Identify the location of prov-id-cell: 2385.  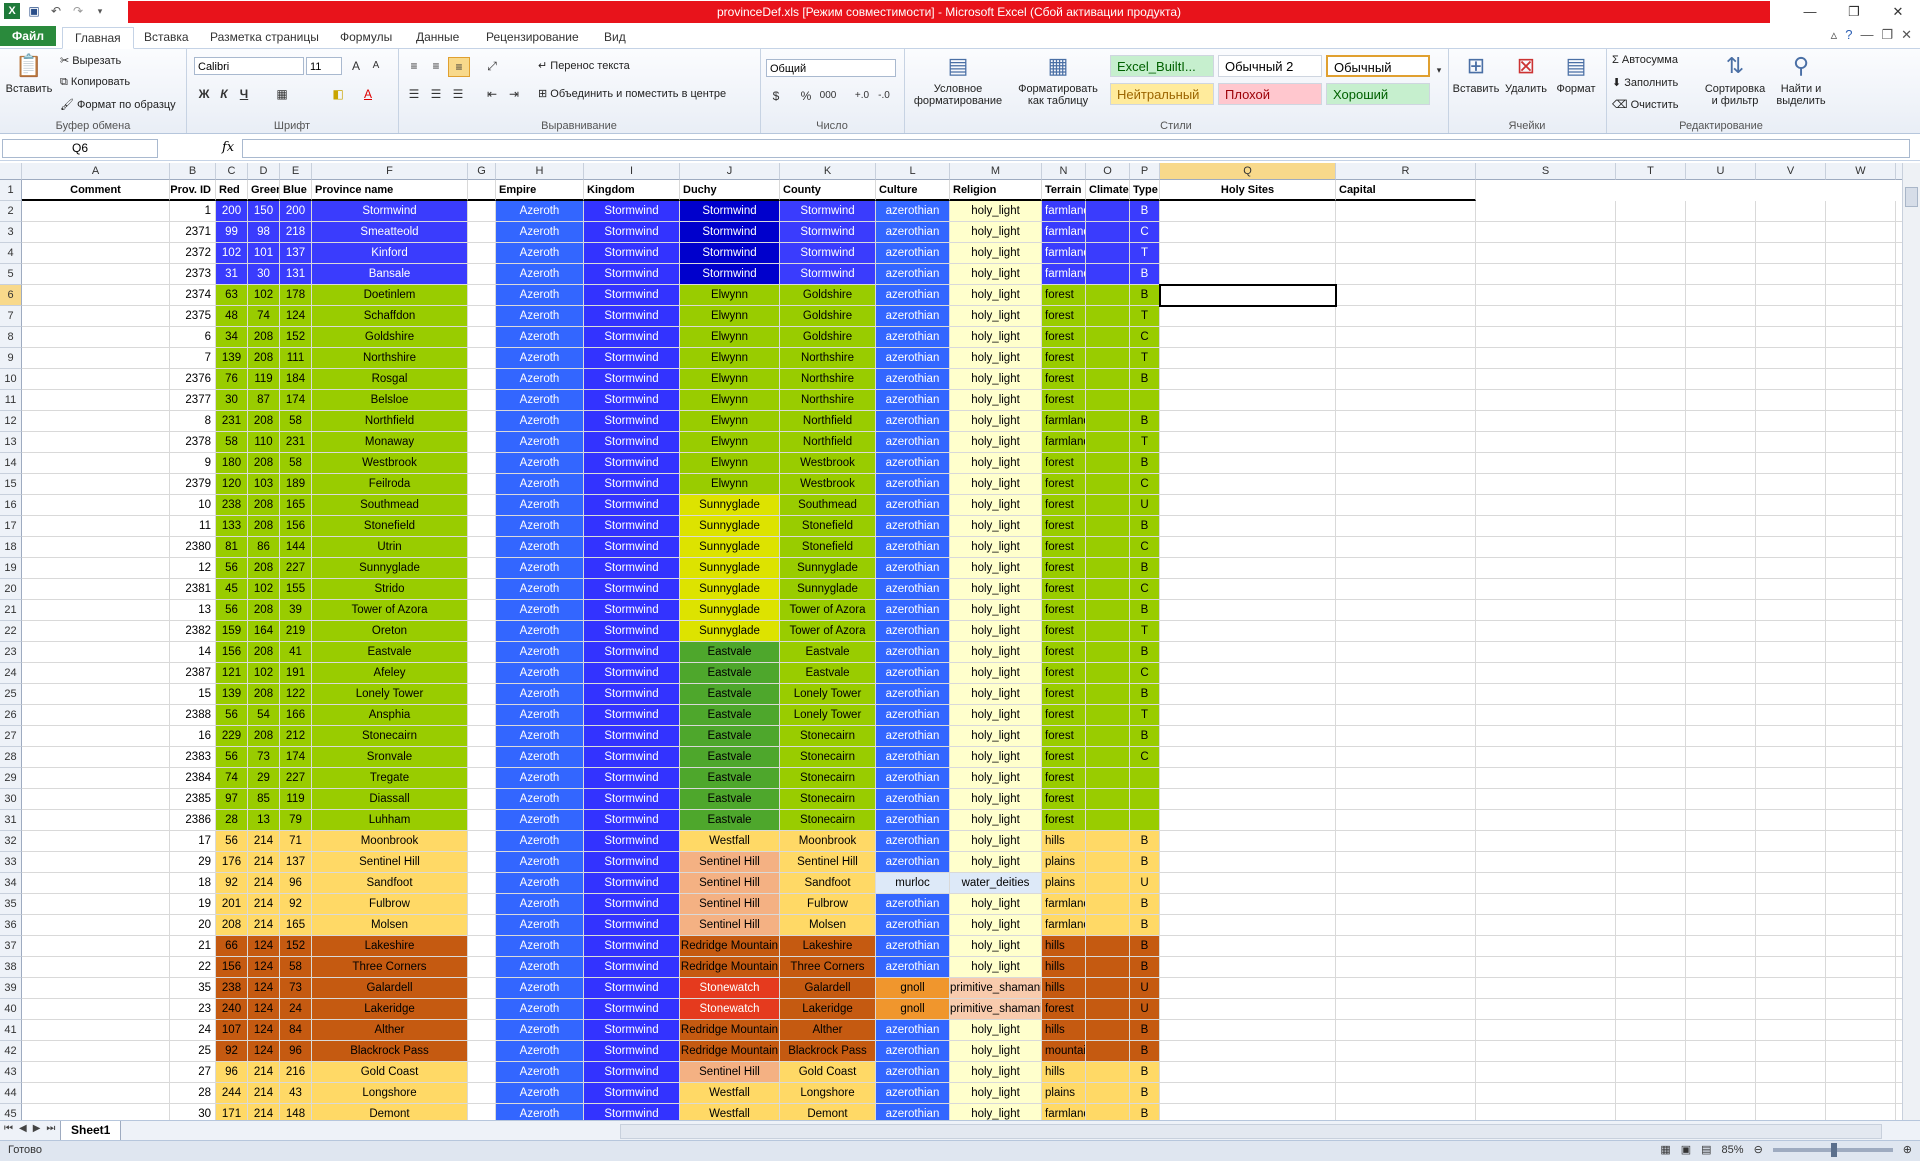
(193, 799).